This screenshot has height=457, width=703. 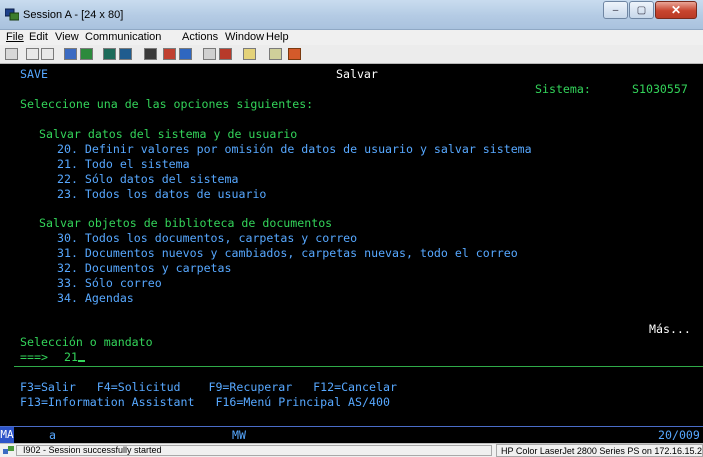 I want to click on play-icon, so click(x=169, y=54).